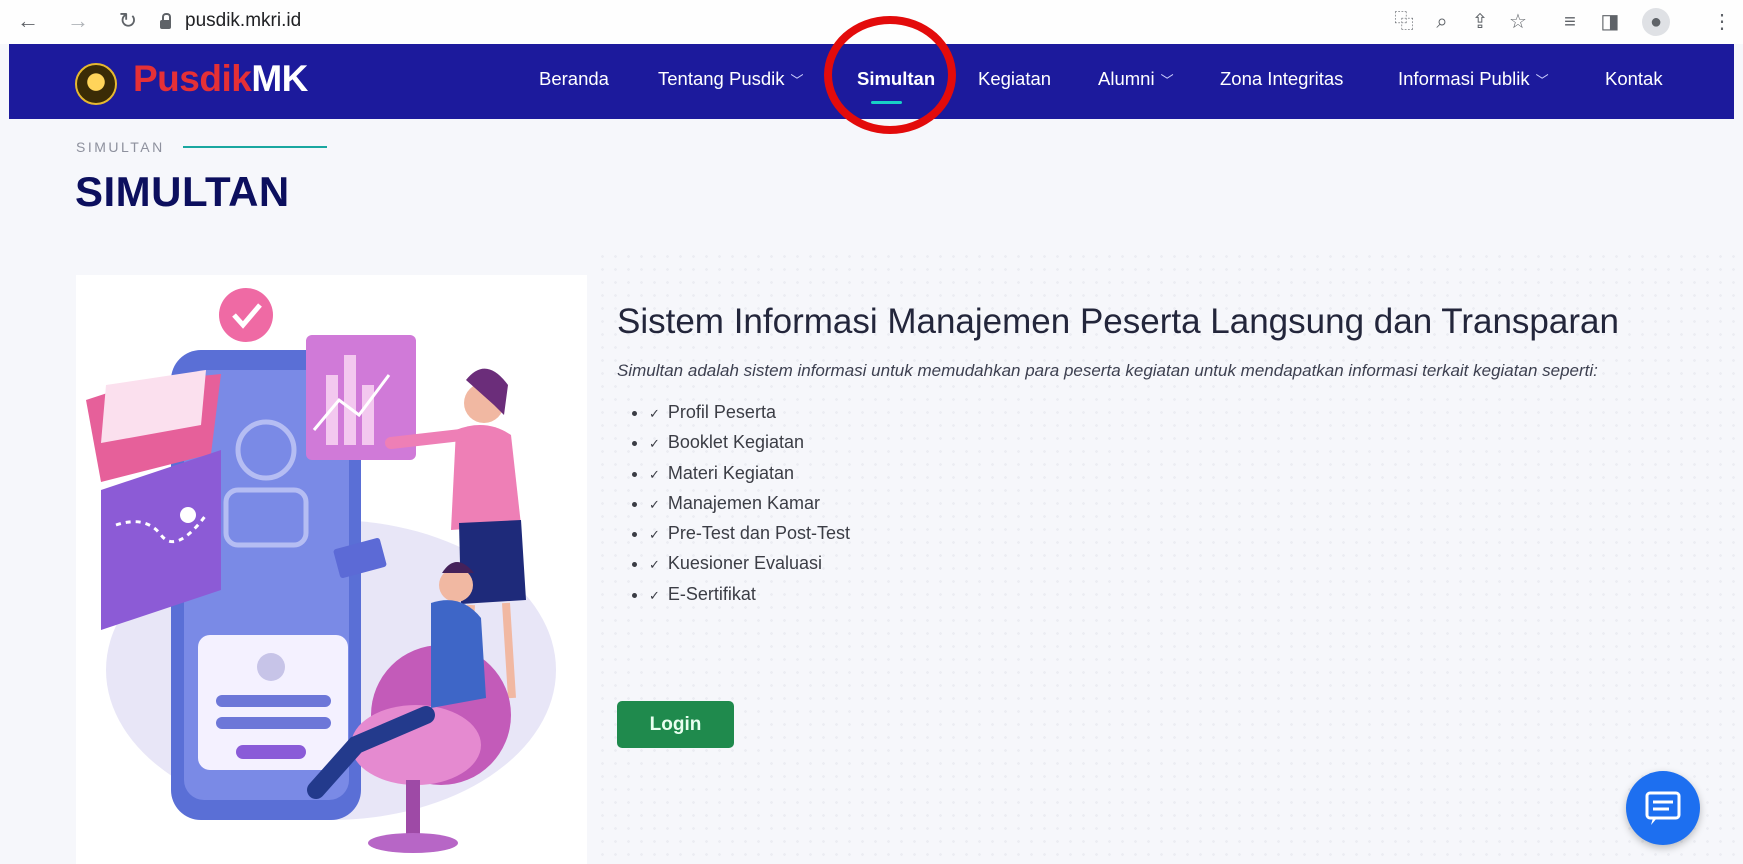  Describe the element at coordinates (1480, 22) in the screenshot. I see `share-icon: ⇪` at that location.